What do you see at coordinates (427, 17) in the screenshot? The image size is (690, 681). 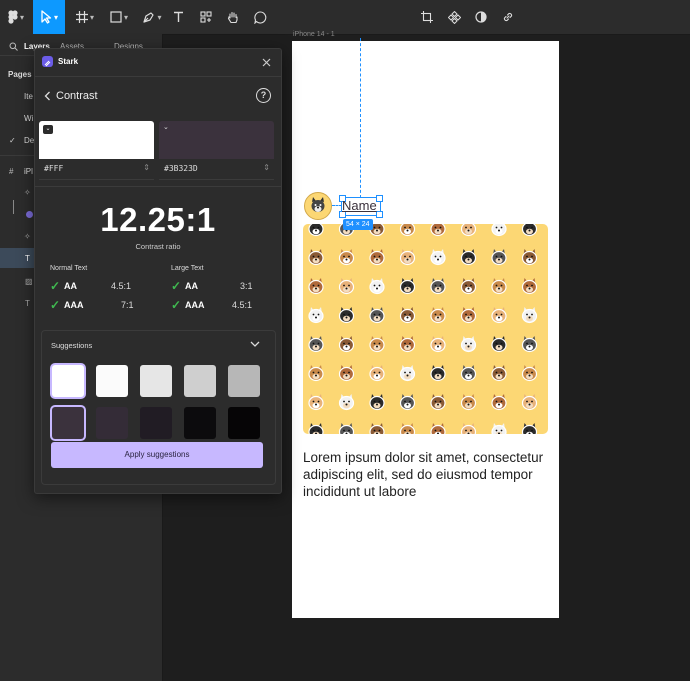 I see `crop-button` at bounding box center [427, 17].